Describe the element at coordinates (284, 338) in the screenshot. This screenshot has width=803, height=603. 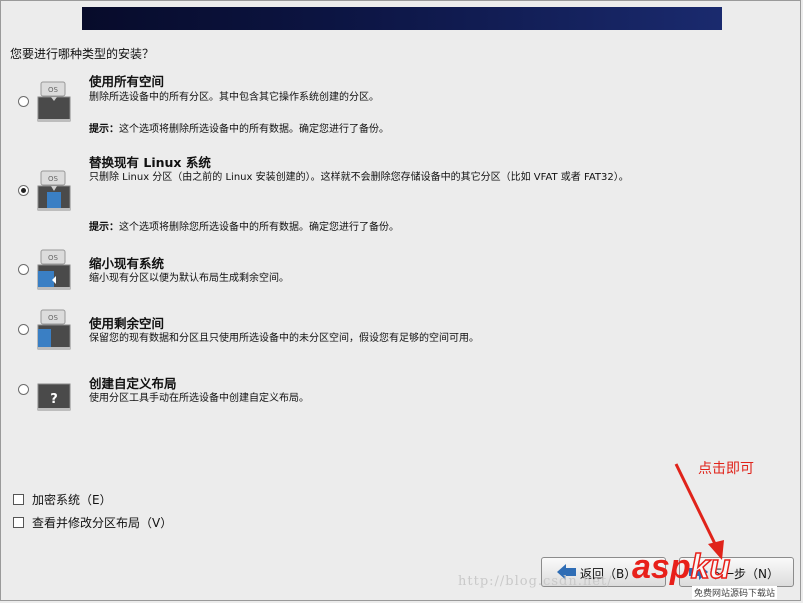
I see `option-description: 保留您的现有数据和分区且只使用所选设备中的未分区空间，假设您有足够的空间可用。` at that location.